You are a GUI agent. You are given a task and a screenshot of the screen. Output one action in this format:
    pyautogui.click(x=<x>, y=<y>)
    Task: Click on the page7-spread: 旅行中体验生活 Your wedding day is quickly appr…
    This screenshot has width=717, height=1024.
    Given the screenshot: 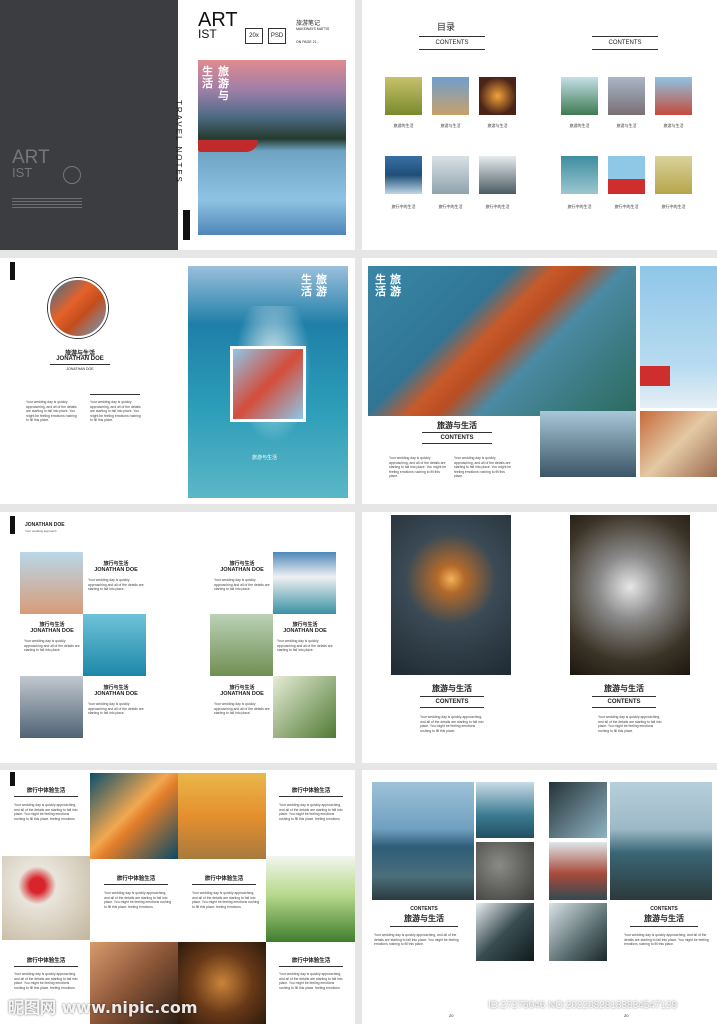 What is the action you would take?
    pyautogui.click(x=177, y=897)
    